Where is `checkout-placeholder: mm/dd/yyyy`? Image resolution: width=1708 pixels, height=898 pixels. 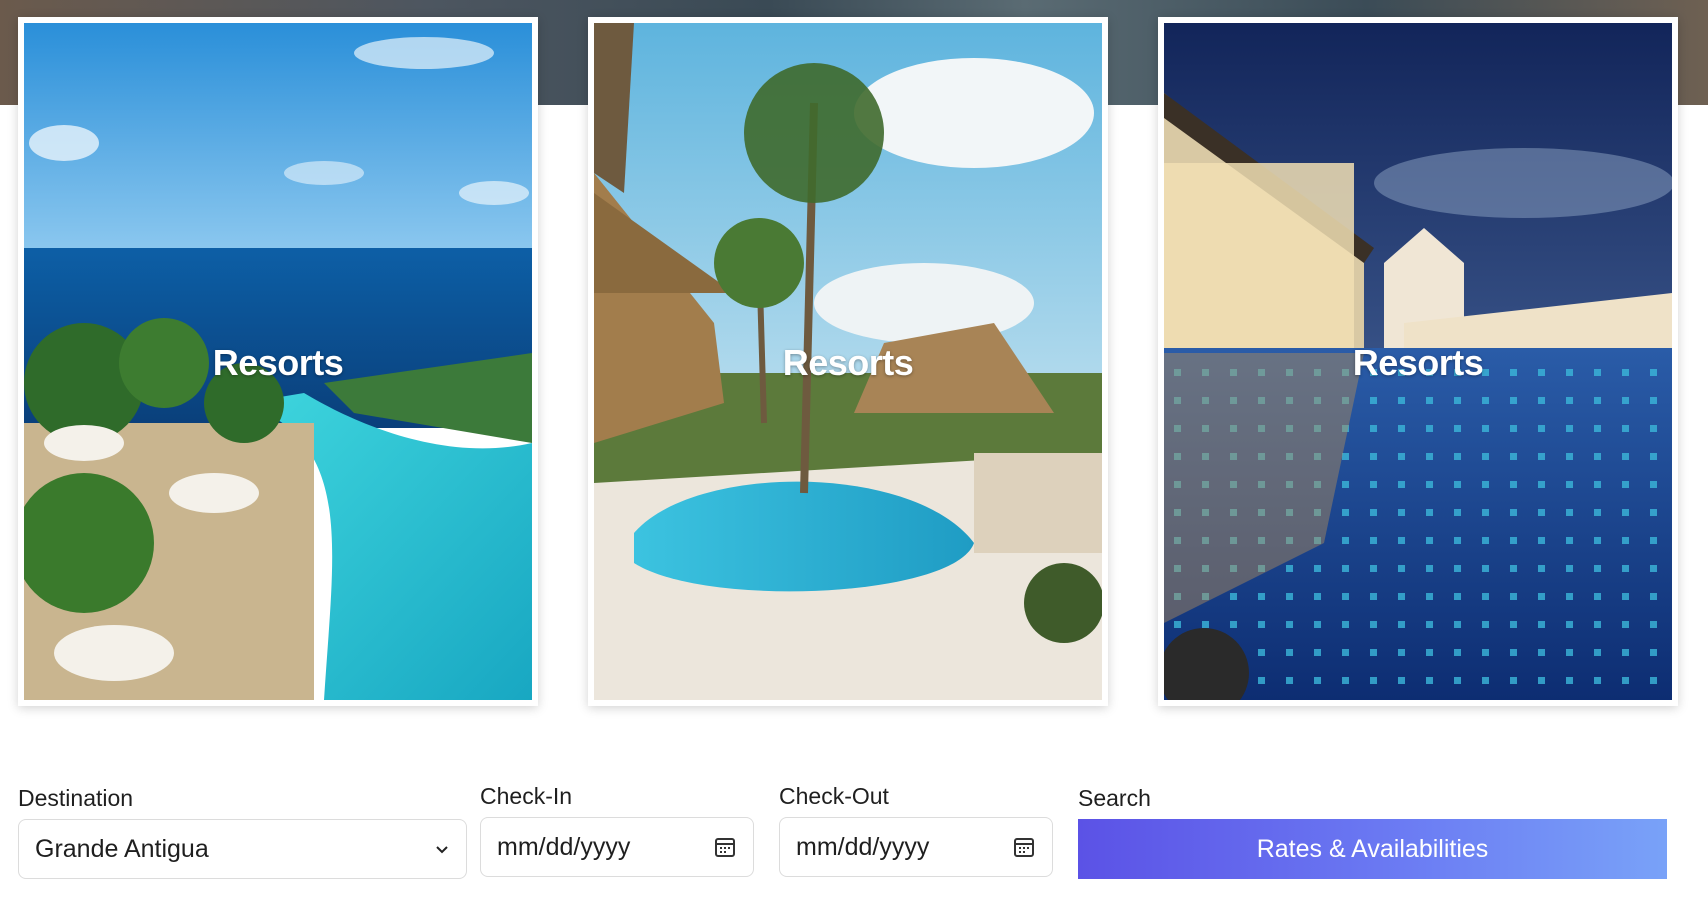
checkout-placeholder: mm/dd/yyyy is located at coordinates (863, 846).